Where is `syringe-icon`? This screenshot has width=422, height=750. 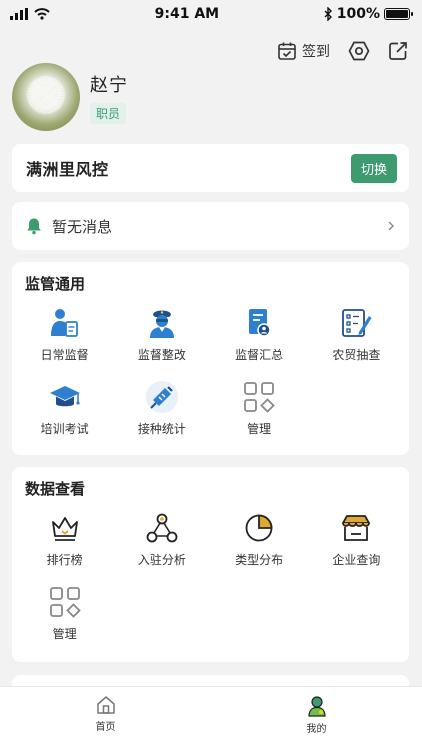 syringe-icon is located at coordinates (162, 397).